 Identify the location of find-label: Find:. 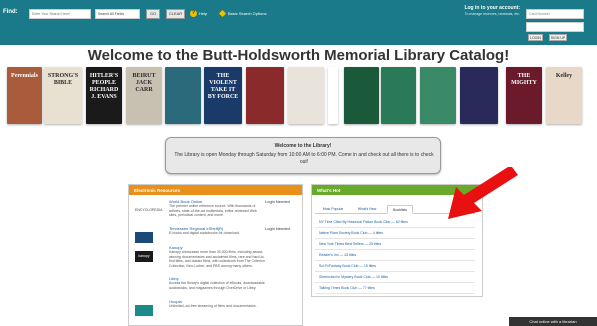
(10, 12).